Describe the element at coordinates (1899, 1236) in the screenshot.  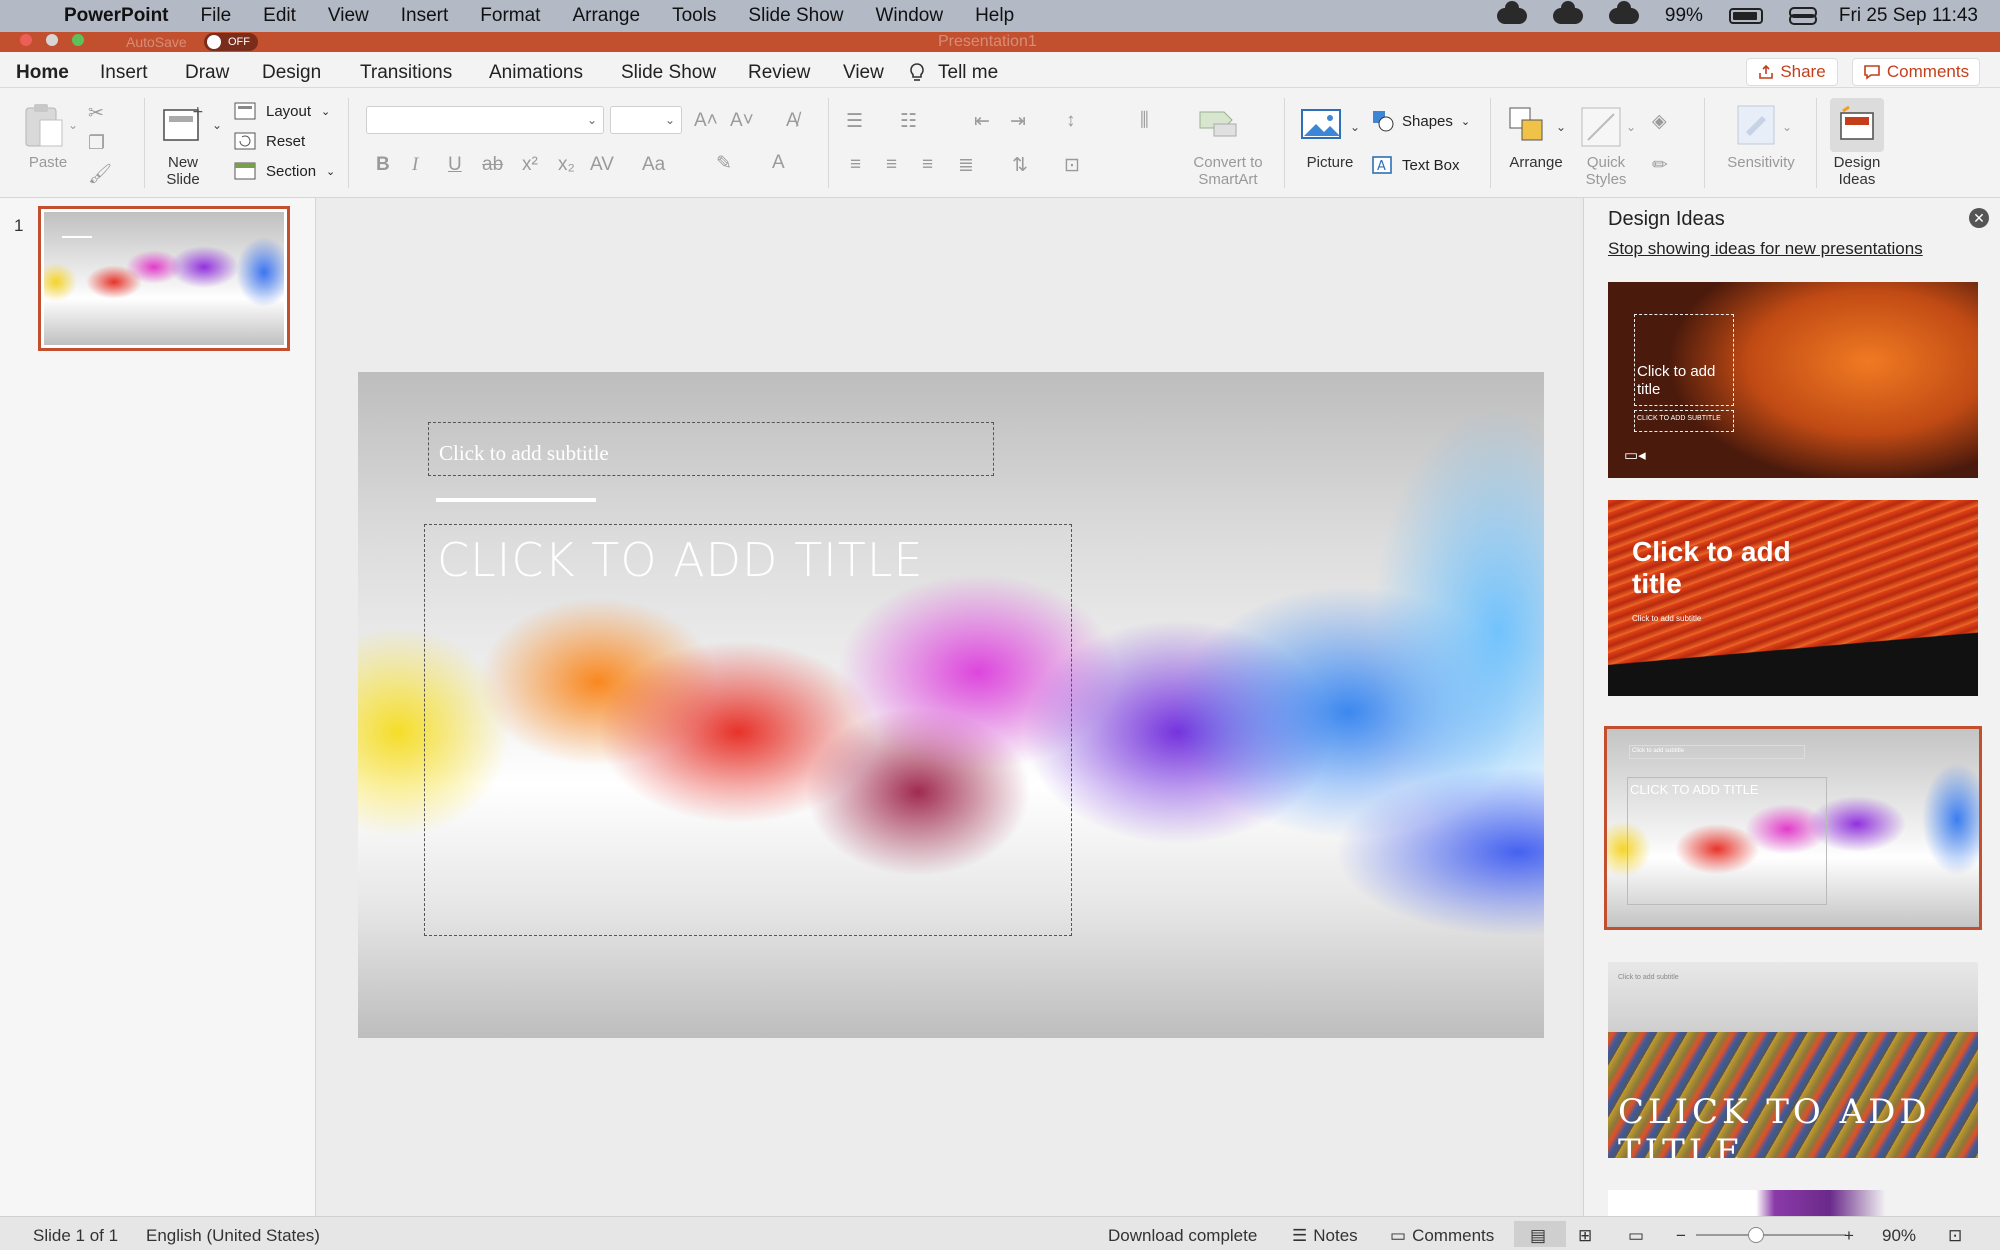
I see `zoom-level: 90%` at that location.